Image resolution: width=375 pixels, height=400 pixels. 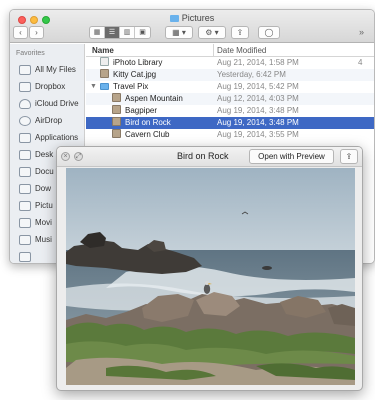 I want to click on row-name-cell: iPhoto Library, so click(x=131, y=63).